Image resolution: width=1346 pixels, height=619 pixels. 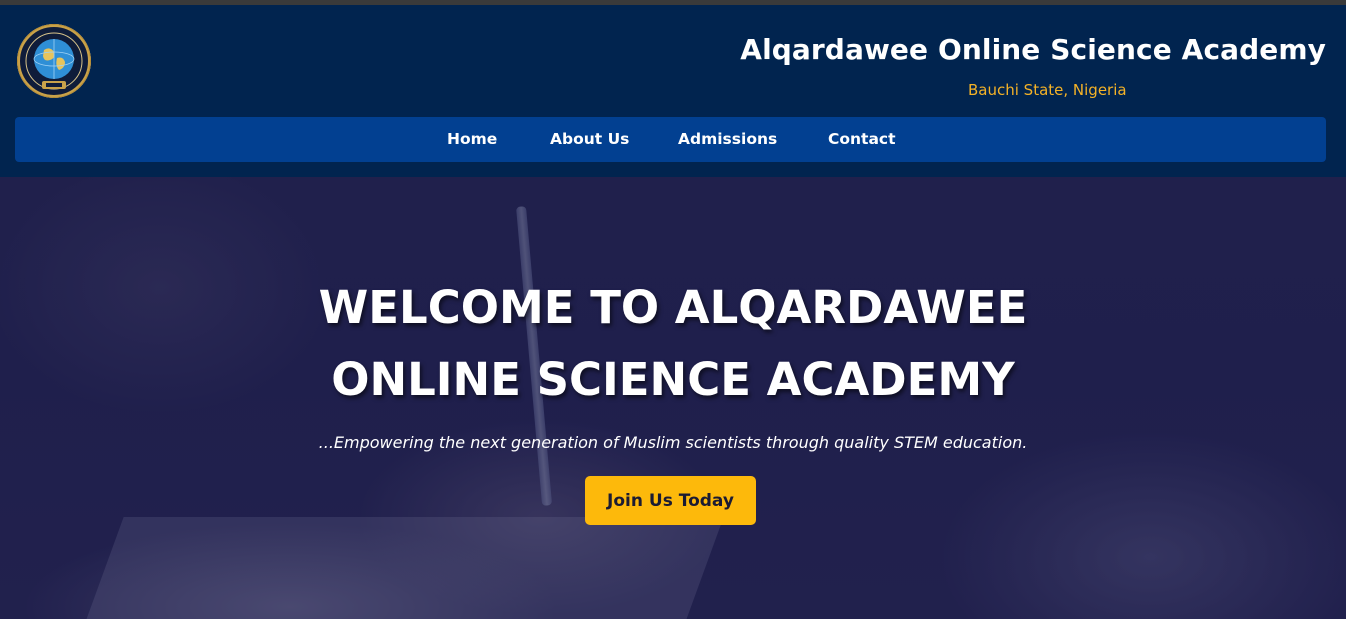 I want to click on globe-icon, so click(x=54, y=61).